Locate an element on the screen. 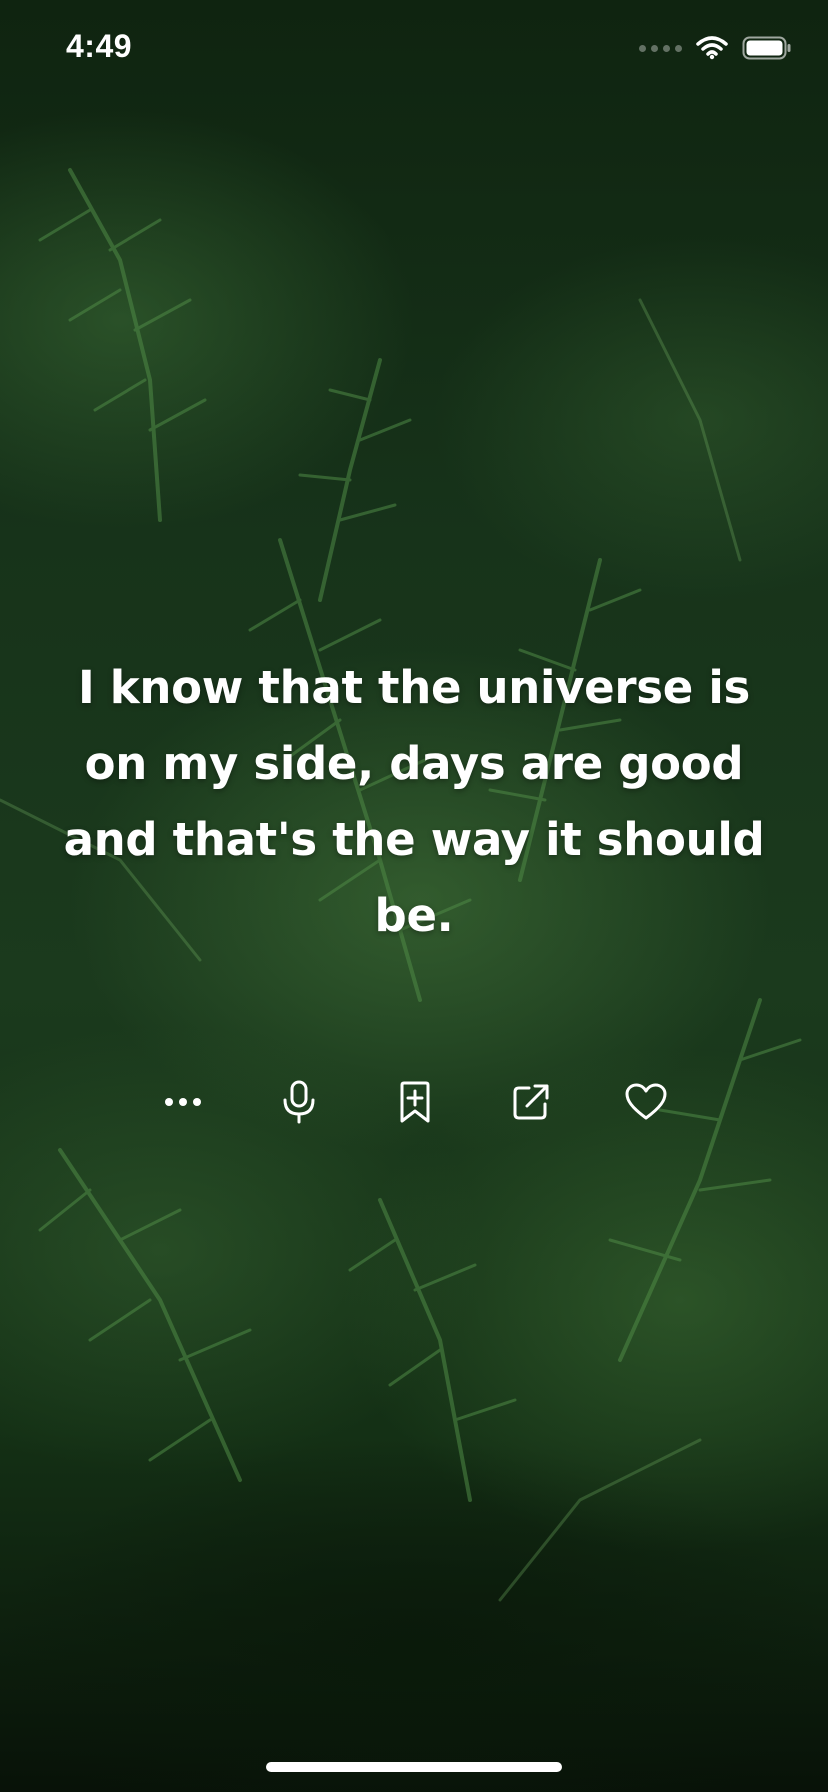  battery-icon is located at coordinates (766, 48).